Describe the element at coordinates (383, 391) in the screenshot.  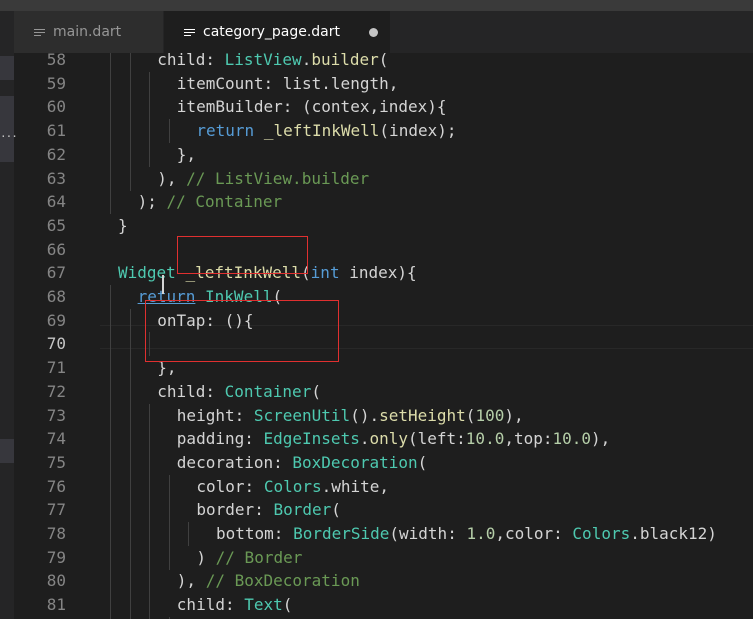
I see `code-line: 72 child: Container(` at that location.